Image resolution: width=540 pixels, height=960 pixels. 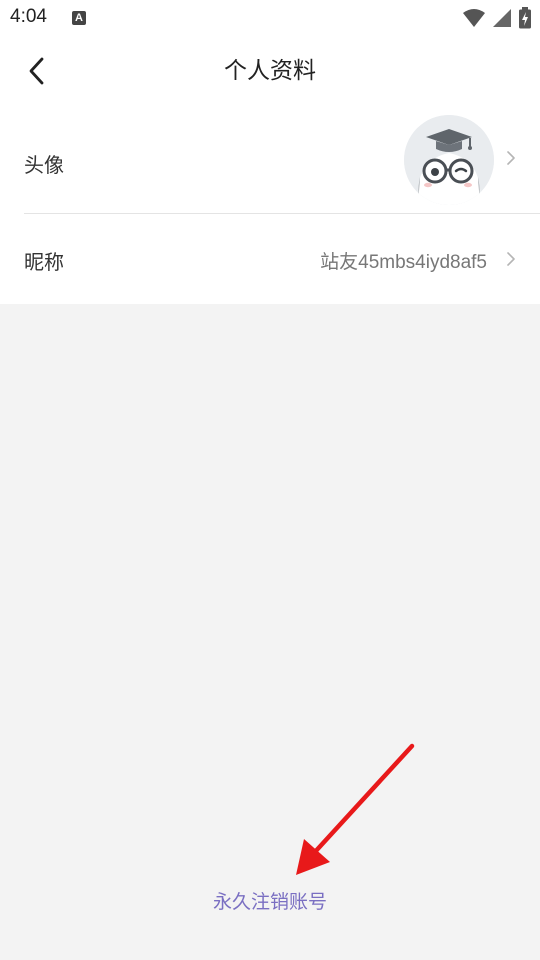 I want to click on avatar-row-label: 头像, so click(x=44, y=165).